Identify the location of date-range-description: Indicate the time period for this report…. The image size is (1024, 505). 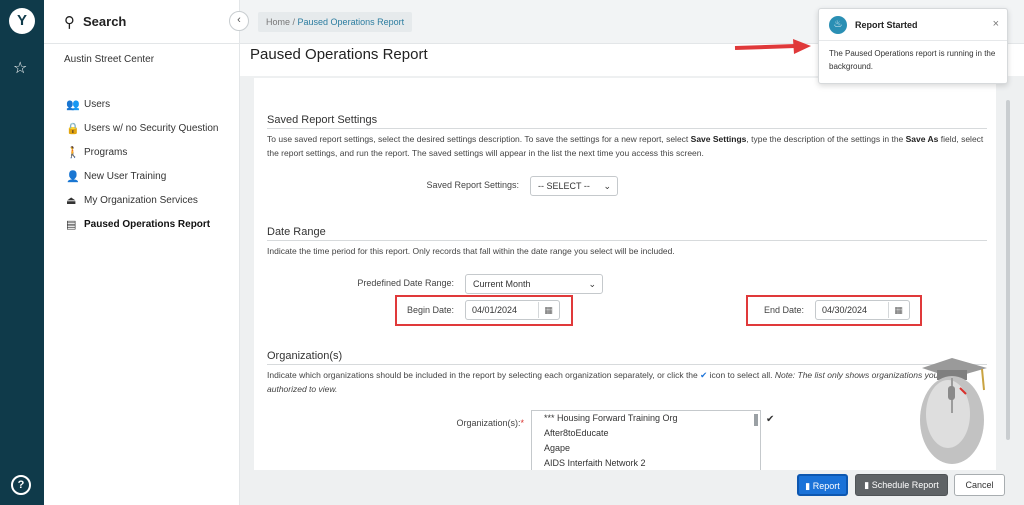
(471, 251).